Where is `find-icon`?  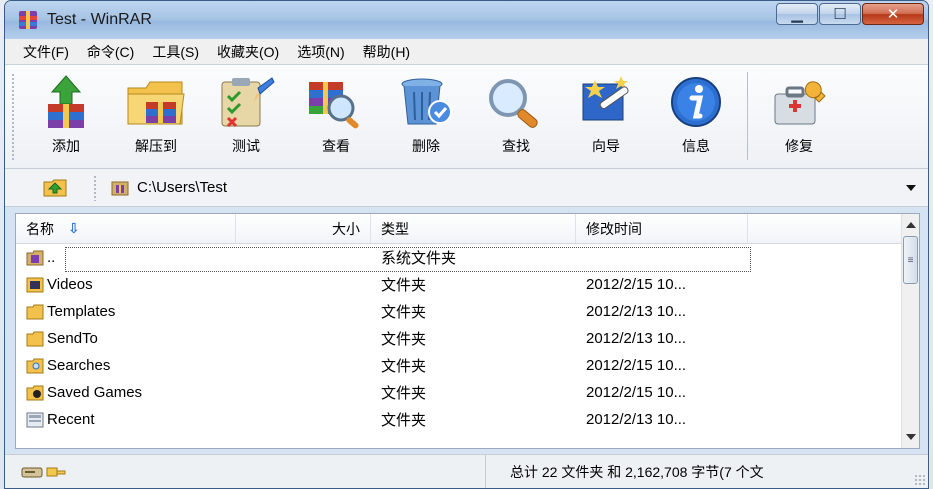
find-icon is located at coordinates (513, 103).